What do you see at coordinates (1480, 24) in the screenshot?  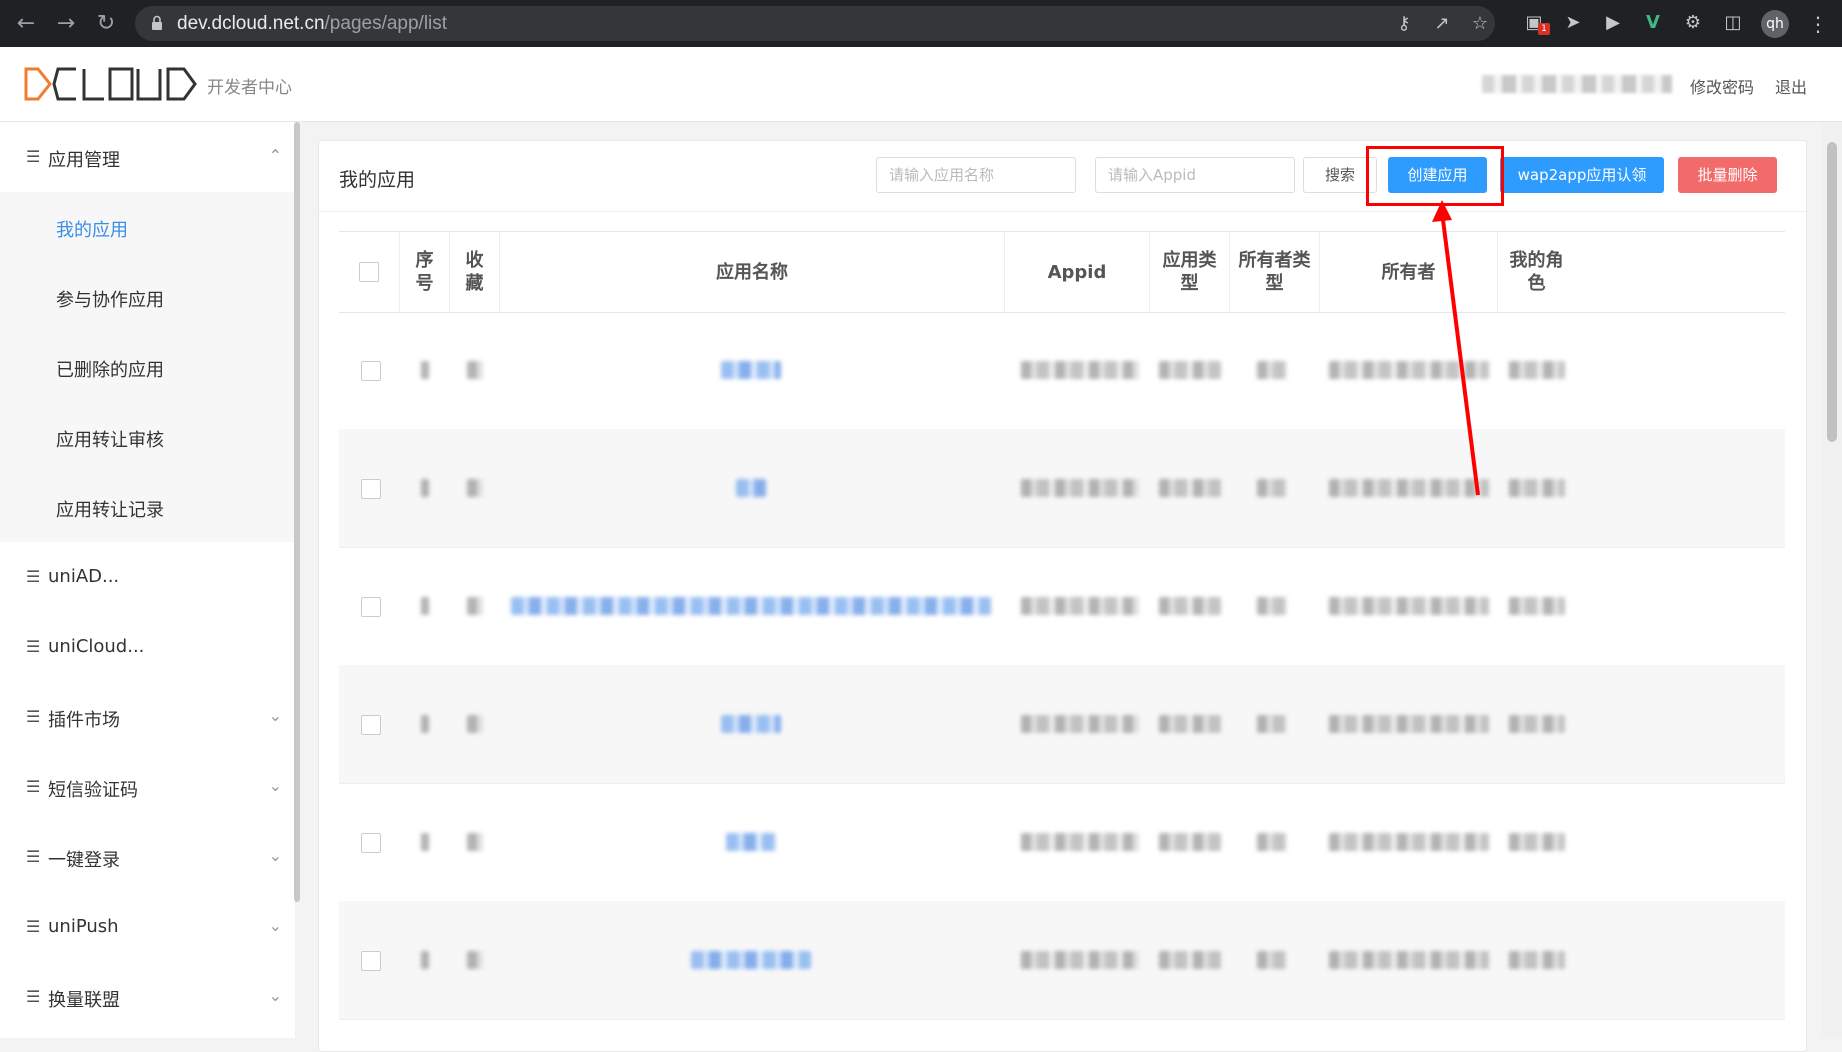 I see `star-icon: ☆` at bounding box center [1480, 24].